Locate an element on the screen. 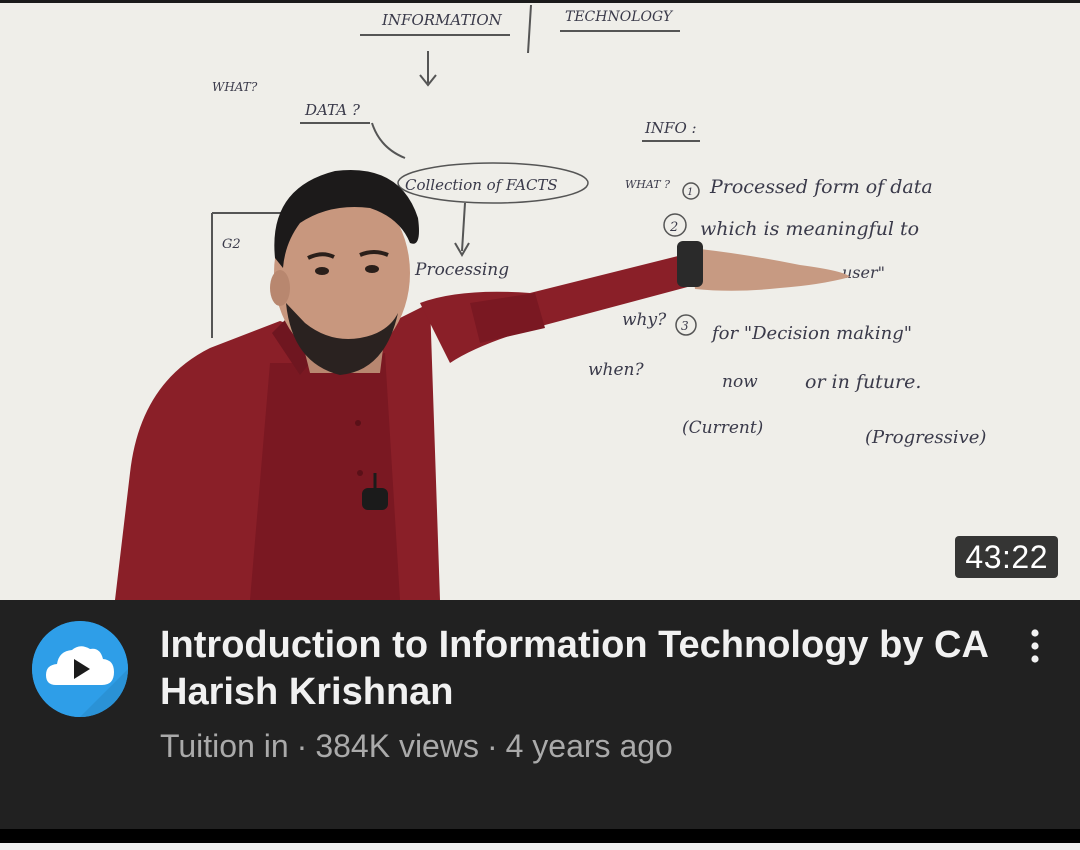 The image size is (1080, 850). more-vert-icon is located at coordinates (1035, 646).